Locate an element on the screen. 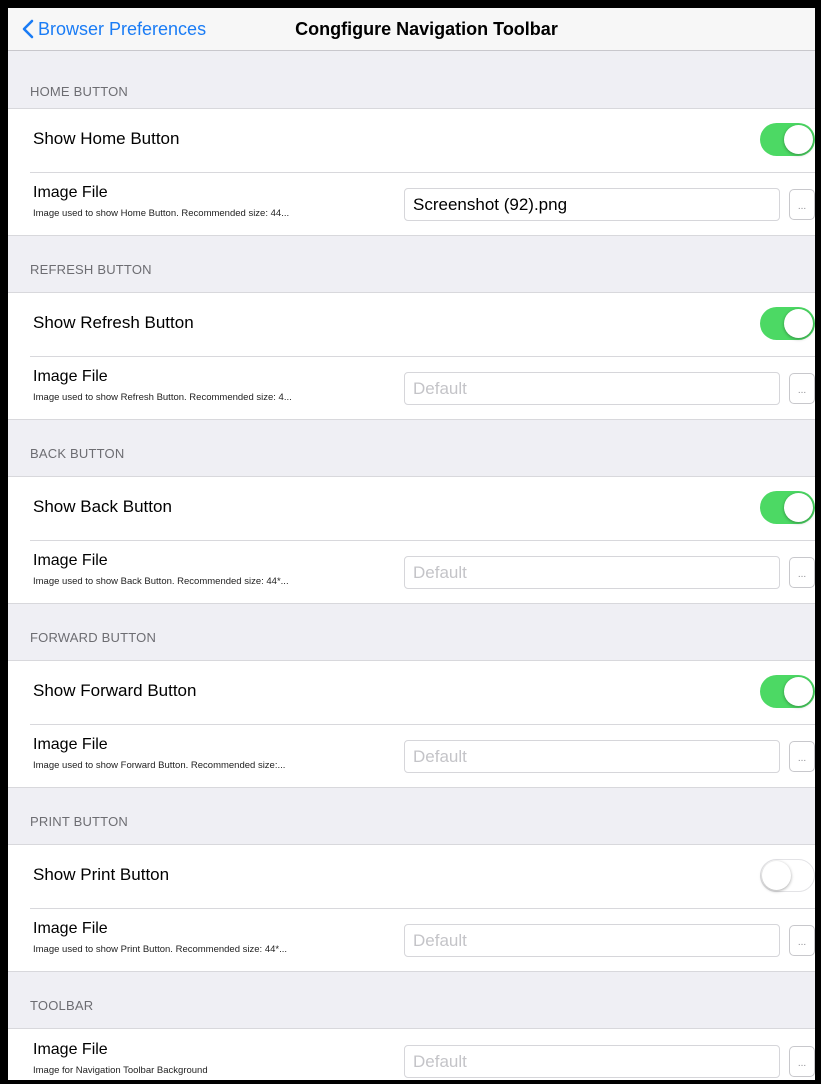 Image resolution: width=821 pixels, height=1084 pixels. back-image-file-input is located at coordinates (592, 572).